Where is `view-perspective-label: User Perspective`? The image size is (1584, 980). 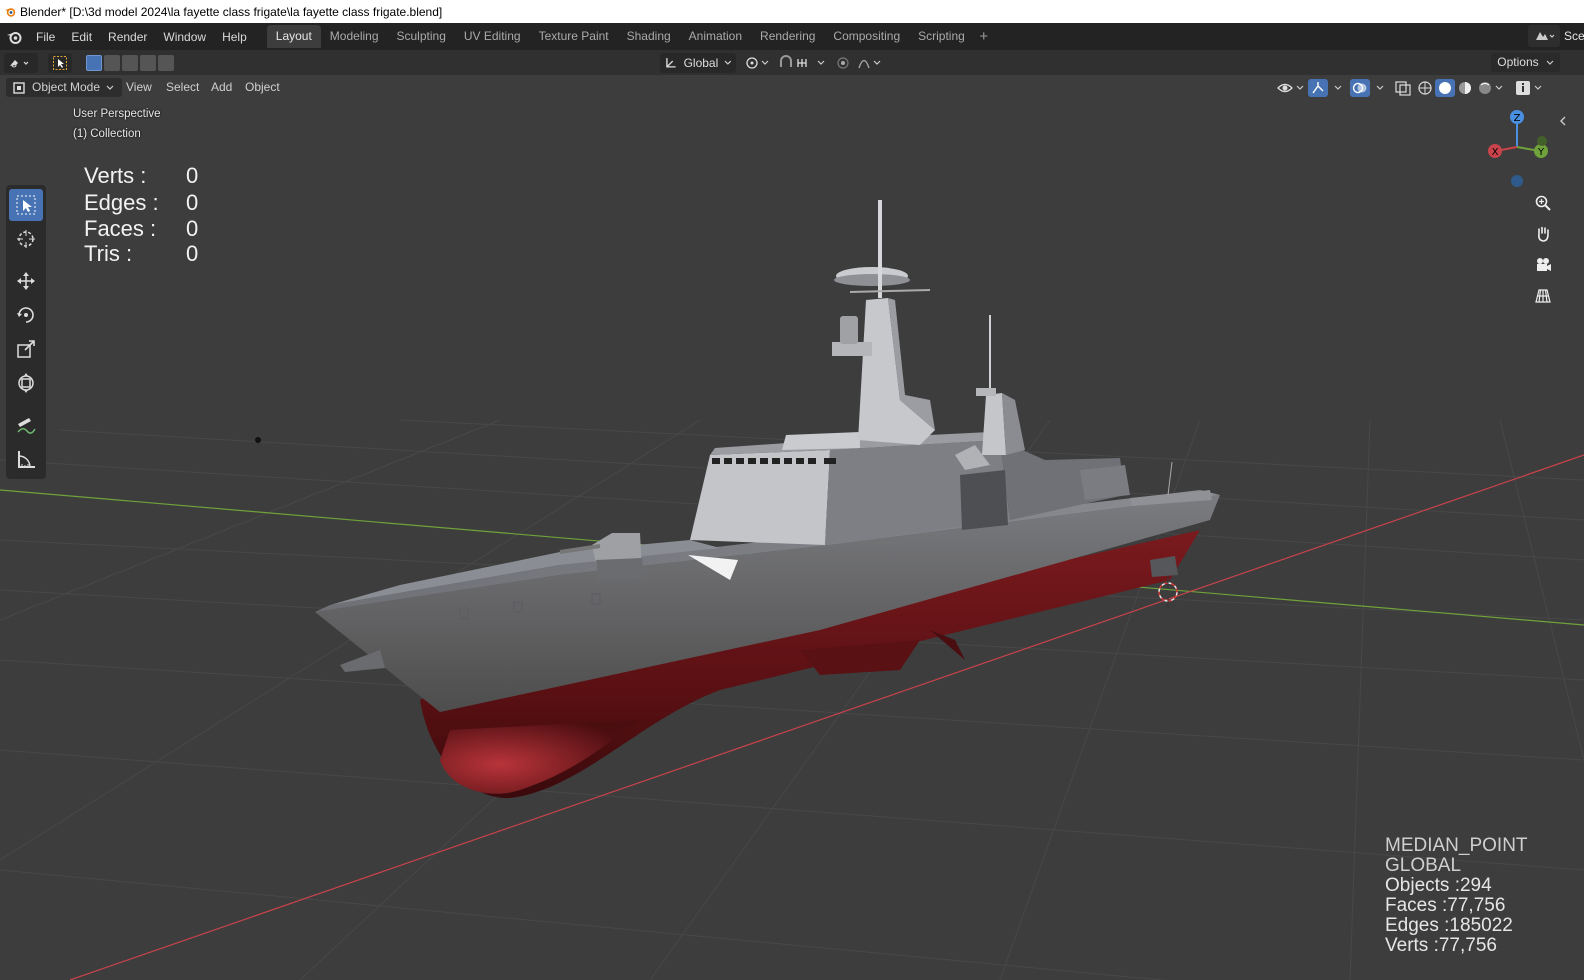
view-perspective-label: User Perspective is located at coordinates (117, 114).